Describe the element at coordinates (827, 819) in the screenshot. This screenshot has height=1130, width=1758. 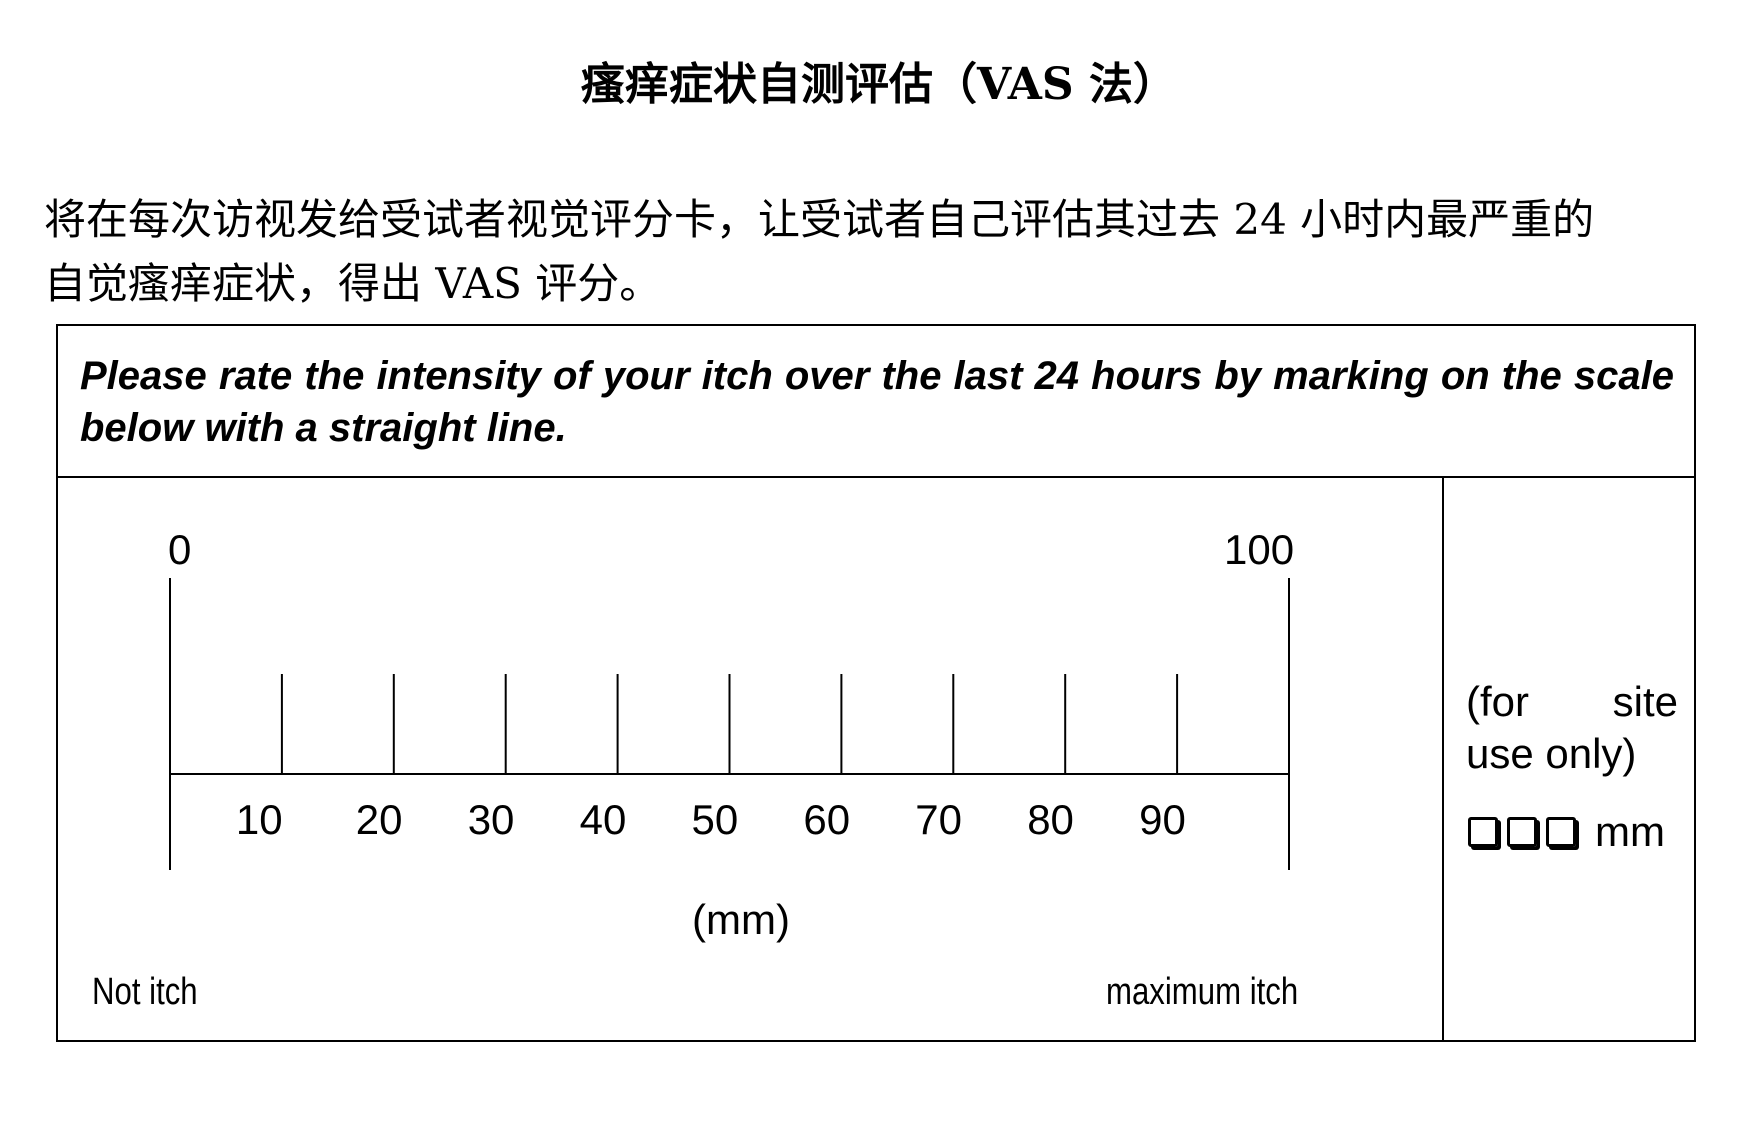
I see `scale-tick-label: 60` at that location.